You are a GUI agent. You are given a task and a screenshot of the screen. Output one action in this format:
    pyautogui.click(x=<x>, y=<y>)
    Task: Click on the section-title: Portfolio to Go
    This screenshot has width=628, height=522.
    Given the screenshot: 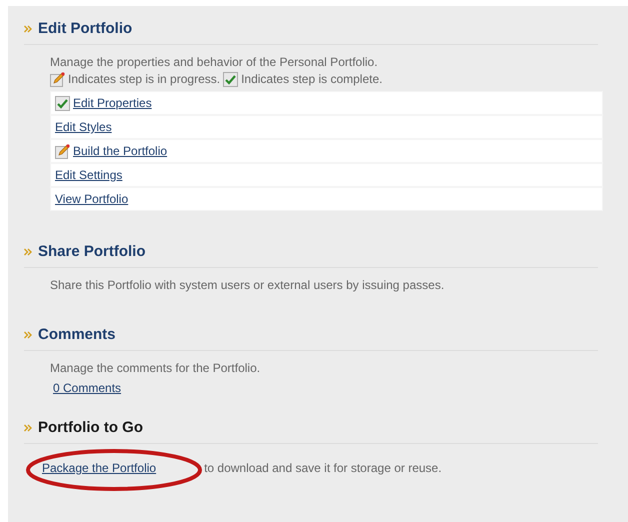 What is the action you would take?
    pyautogui.click(x=90, y=427)
    